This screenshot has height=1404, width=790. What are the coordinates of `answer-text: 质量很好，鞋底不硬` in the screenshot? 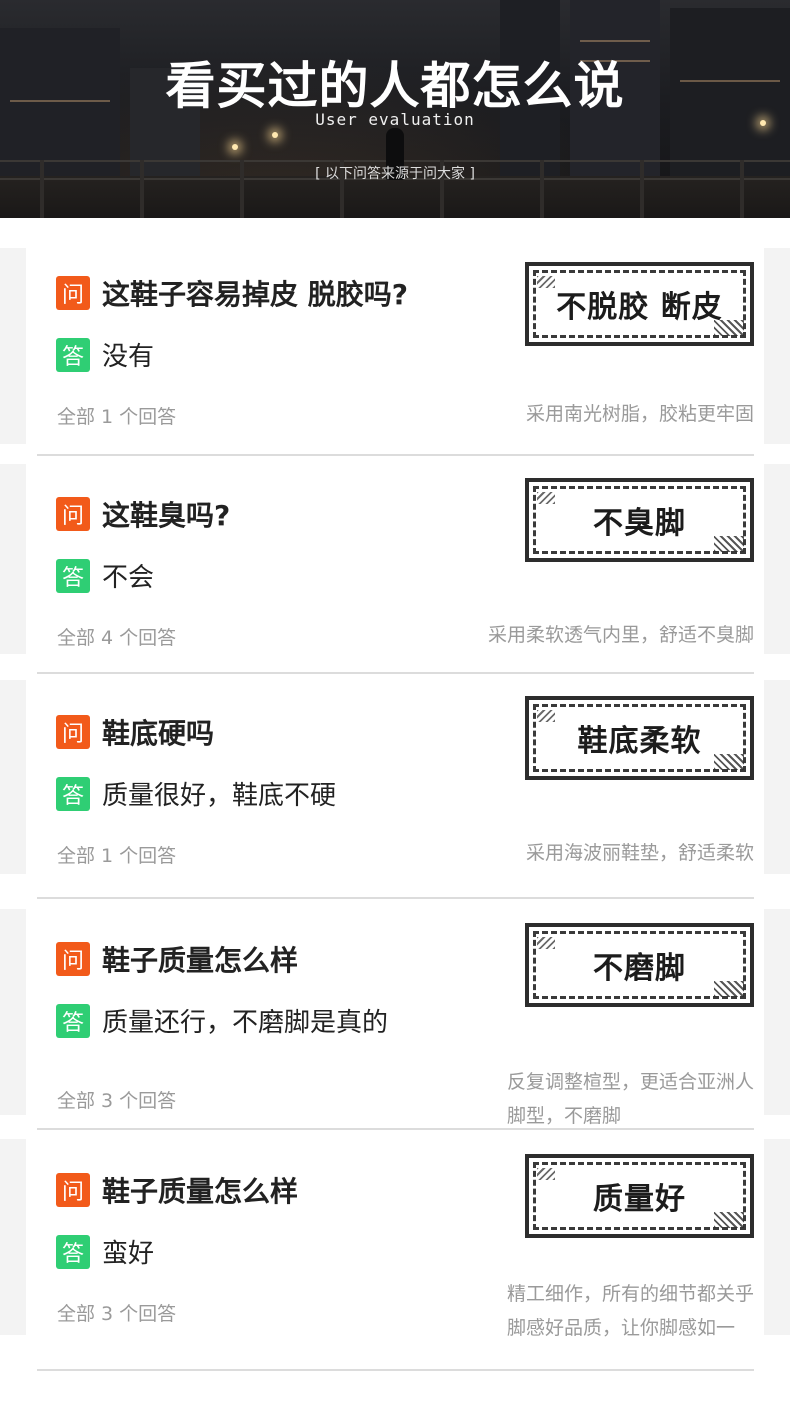 It's located at (219, 796).